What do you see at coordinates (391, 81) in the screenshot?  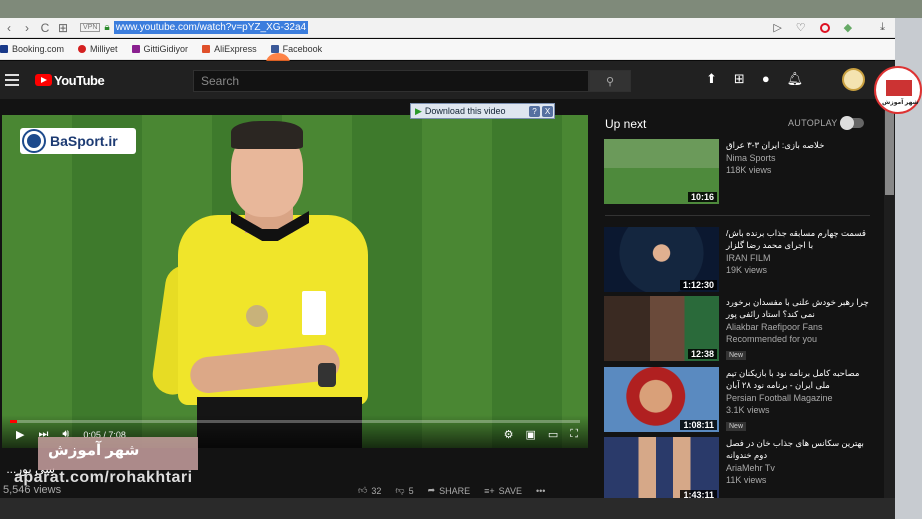 I see `search-input: Search` at bounding box center [391, 81].